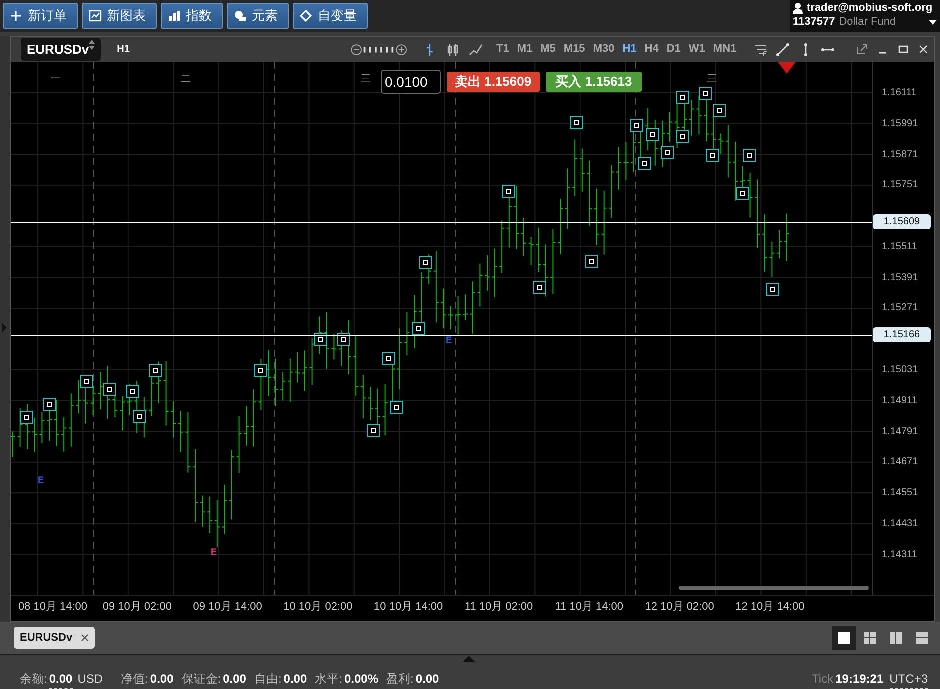 The width and height of the screenshot is (940, 689). Describe the element at coordinates (503, 49) in the screenshot. I see `timeframe-tab: T1` at that location.